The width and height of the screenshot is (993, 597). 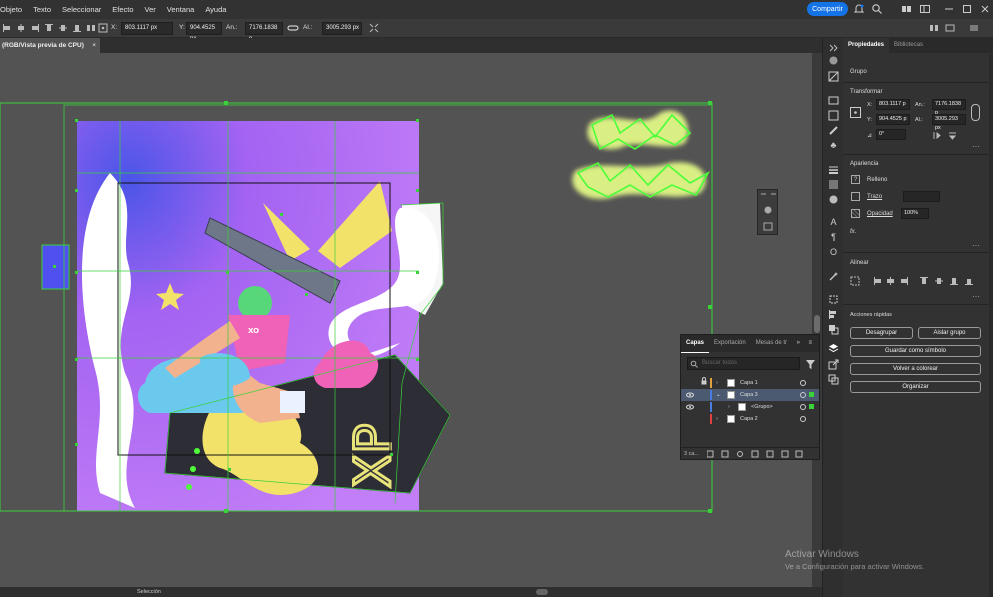 I want to click on panel-align-icon, so click(x=934, y=28).